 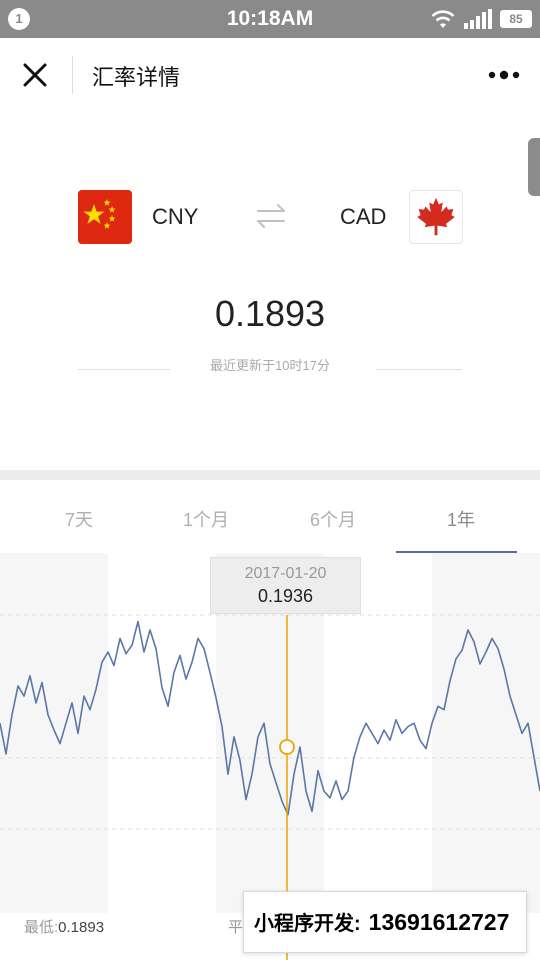 What do you see at coordinates (270, 365) in the screenshot?
I see `last-updated-text: 最近更新于10时17分` at bounding box center [270, 365].